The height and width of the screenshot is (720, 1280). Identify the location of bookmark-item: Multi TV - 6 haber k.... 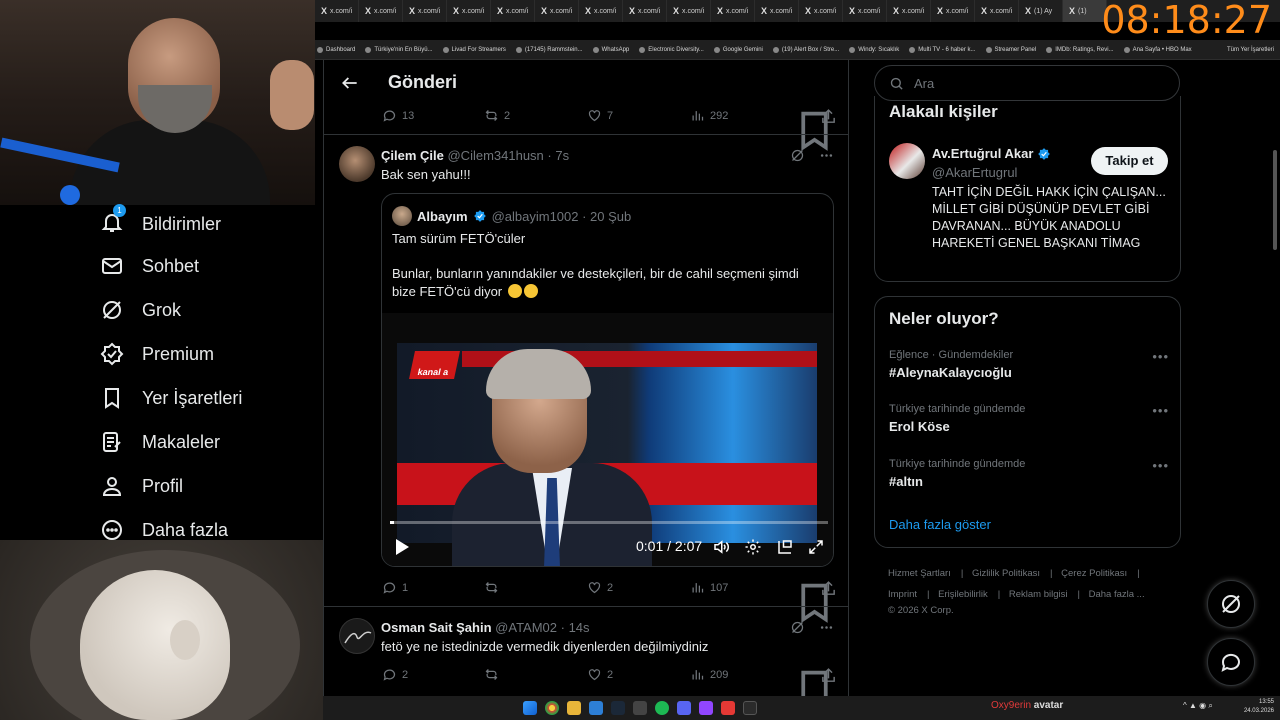
(942, 49).